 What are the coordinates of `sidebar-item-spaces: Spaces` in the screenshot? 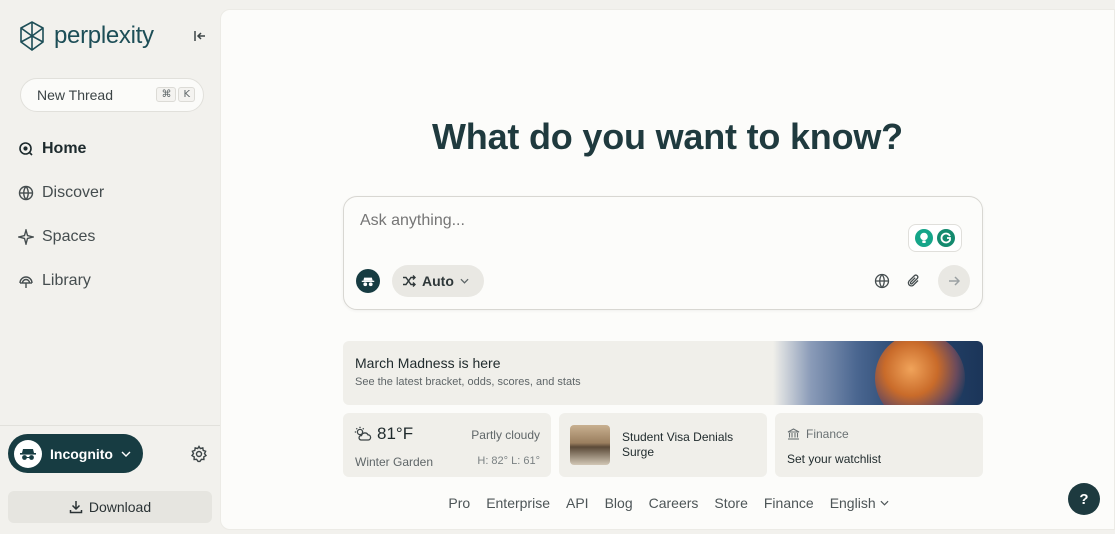 It's located at (56, 237).